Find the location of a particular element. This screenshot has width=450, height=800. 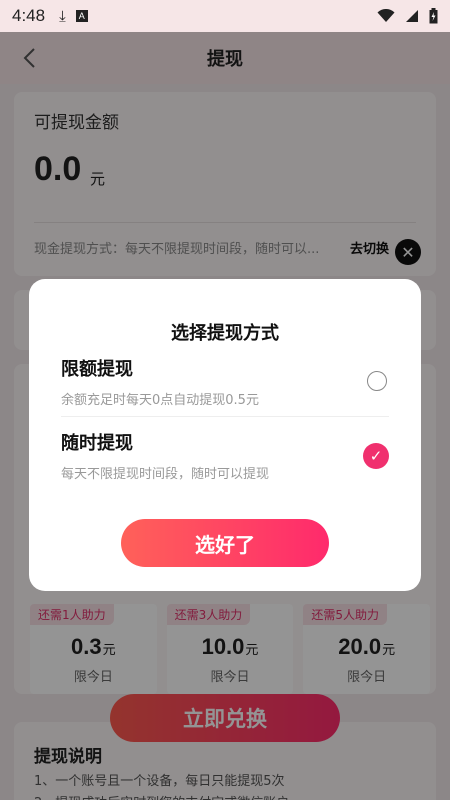

signal-icon is located at coordinates (412, 16).